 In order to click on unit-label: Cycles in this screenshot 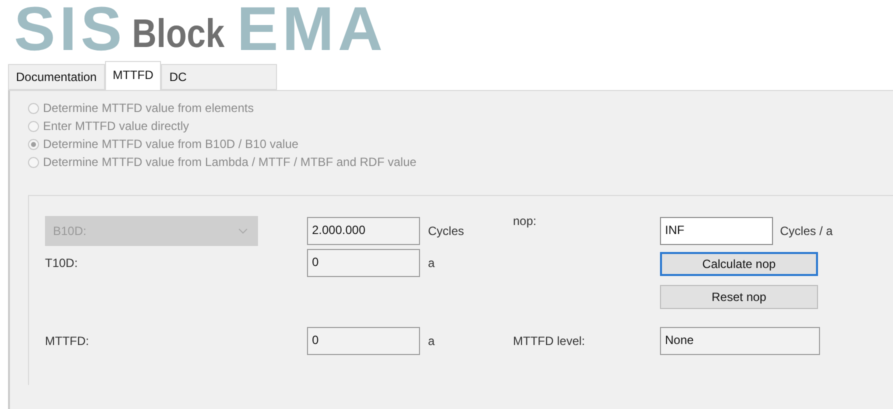, I will do `click(446, 231)`.